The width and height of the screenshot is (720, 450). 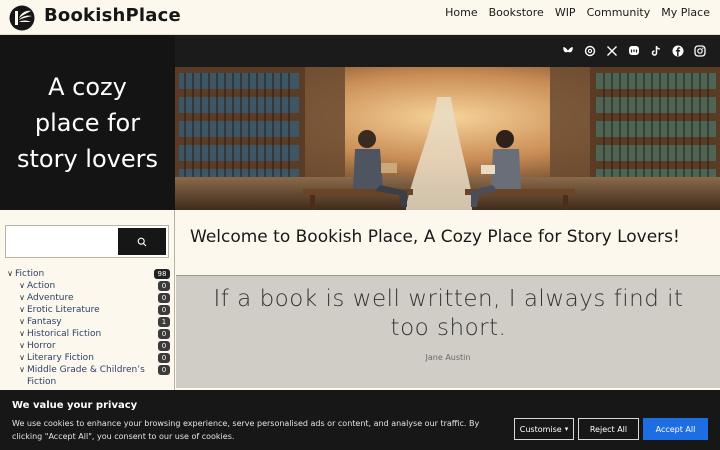 What do you see at coordinates (656, 51) in the screenshot?
I see `tiktok-icon` at bounding box center [656, 51].